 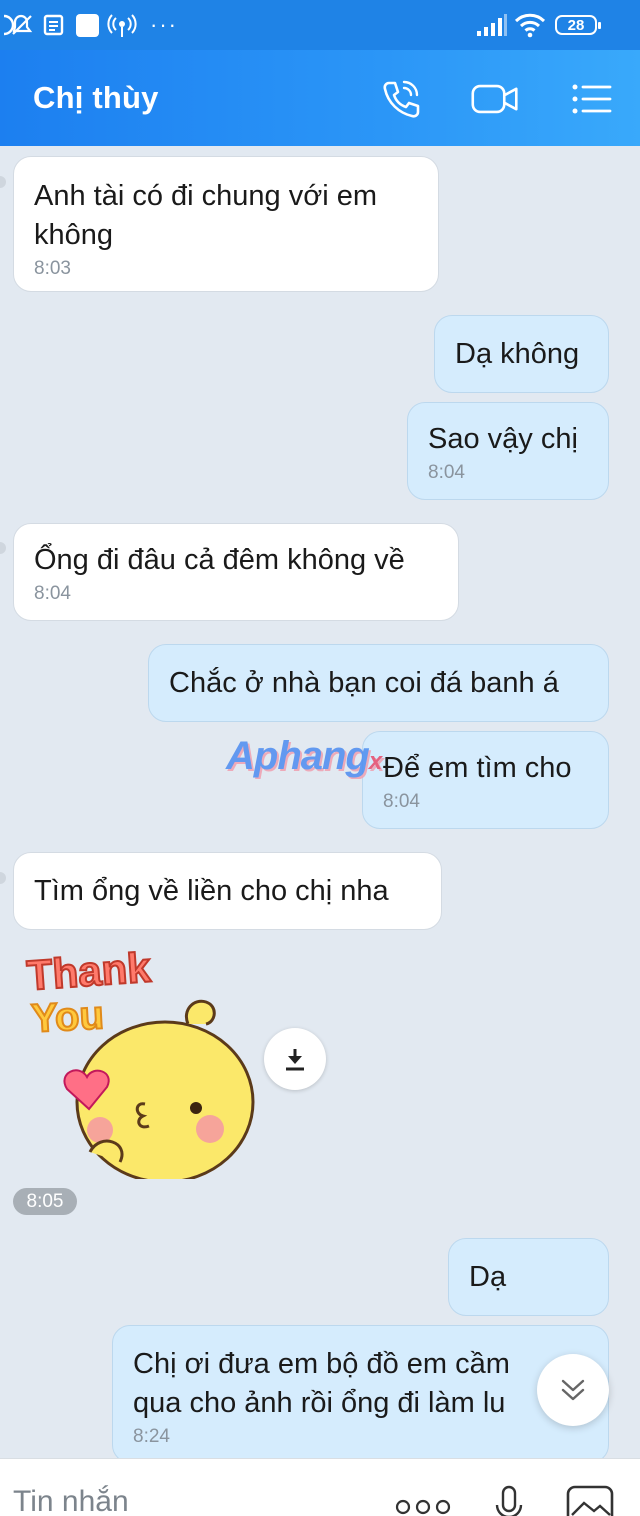 I want to click on wifi-icon, so click(x=530, y=25).